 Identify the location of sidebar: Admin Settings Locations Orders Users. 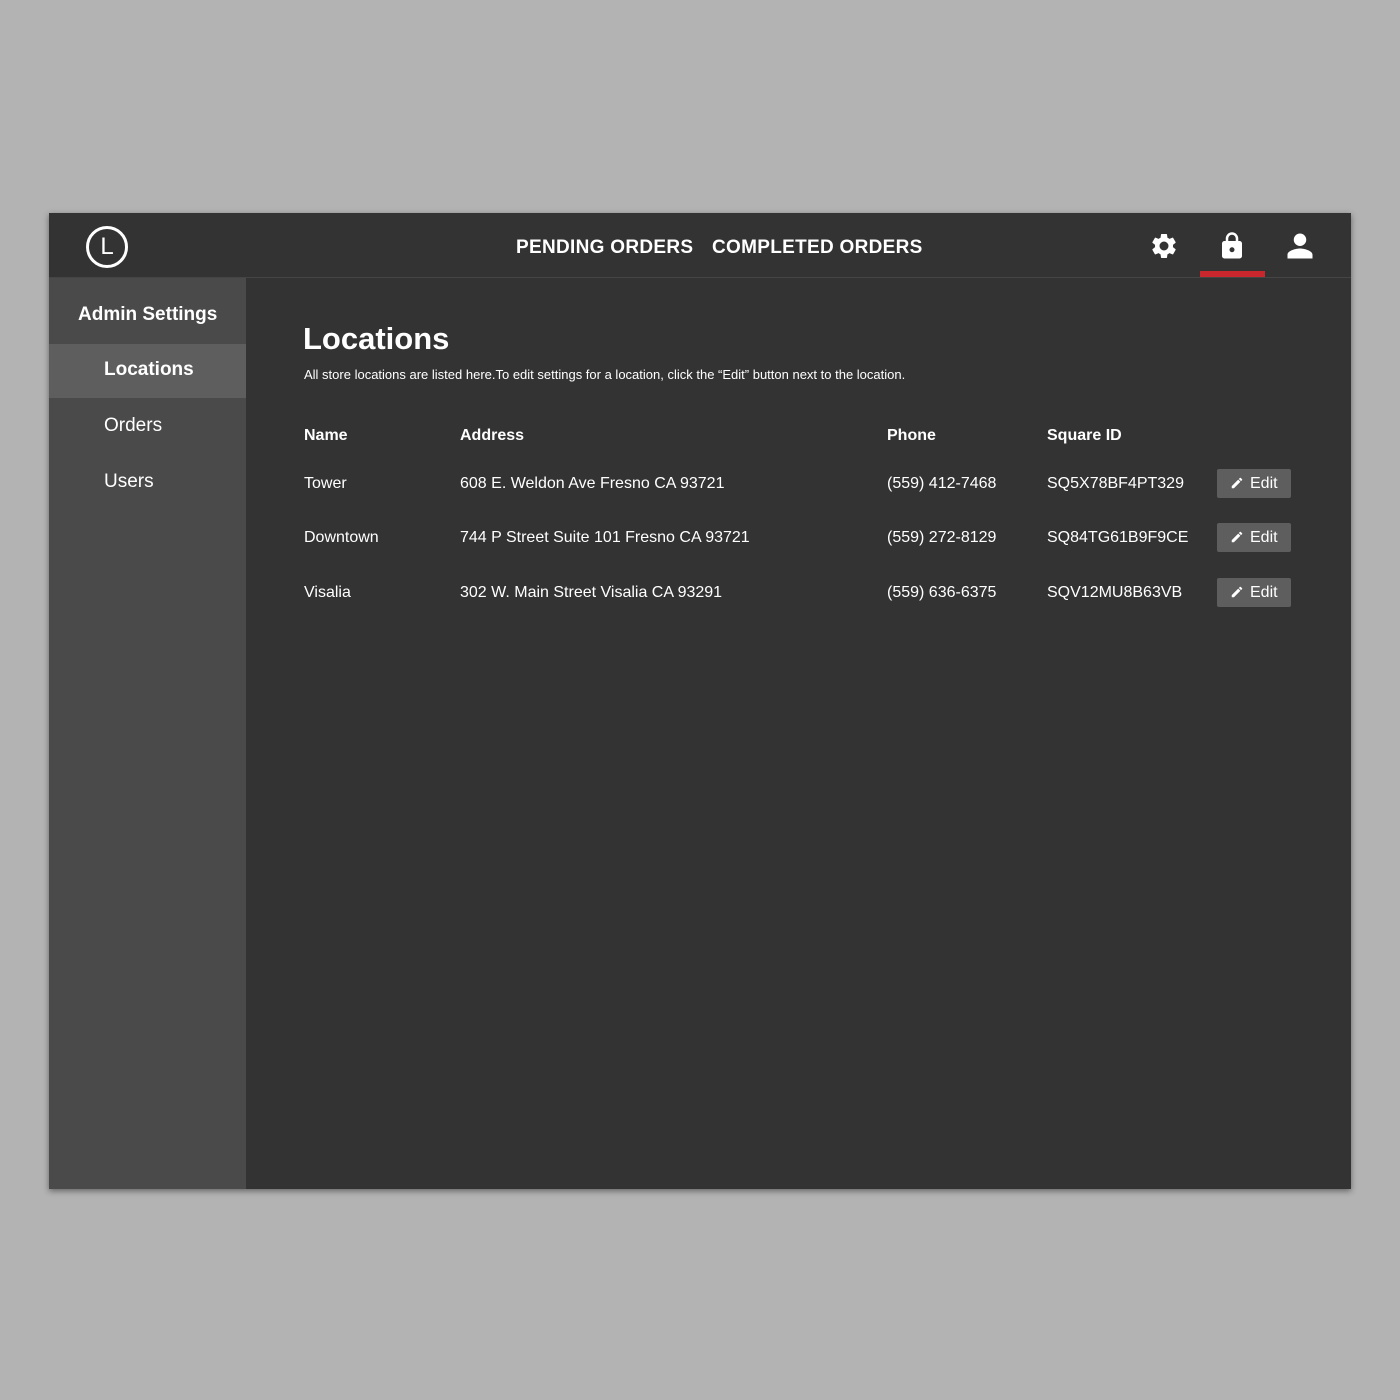
(147, 733).